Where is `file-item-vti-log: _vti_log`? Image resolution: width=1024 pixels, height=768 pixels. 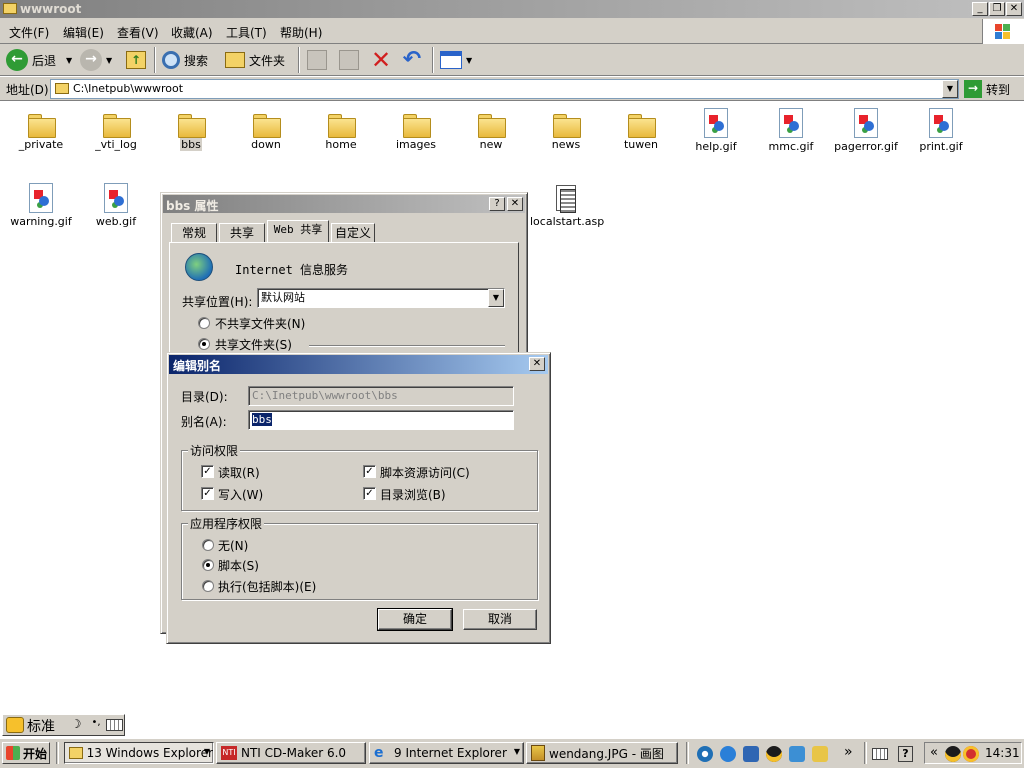 file-item-vti-log: _vti_log is located at coordinates (116, 131).